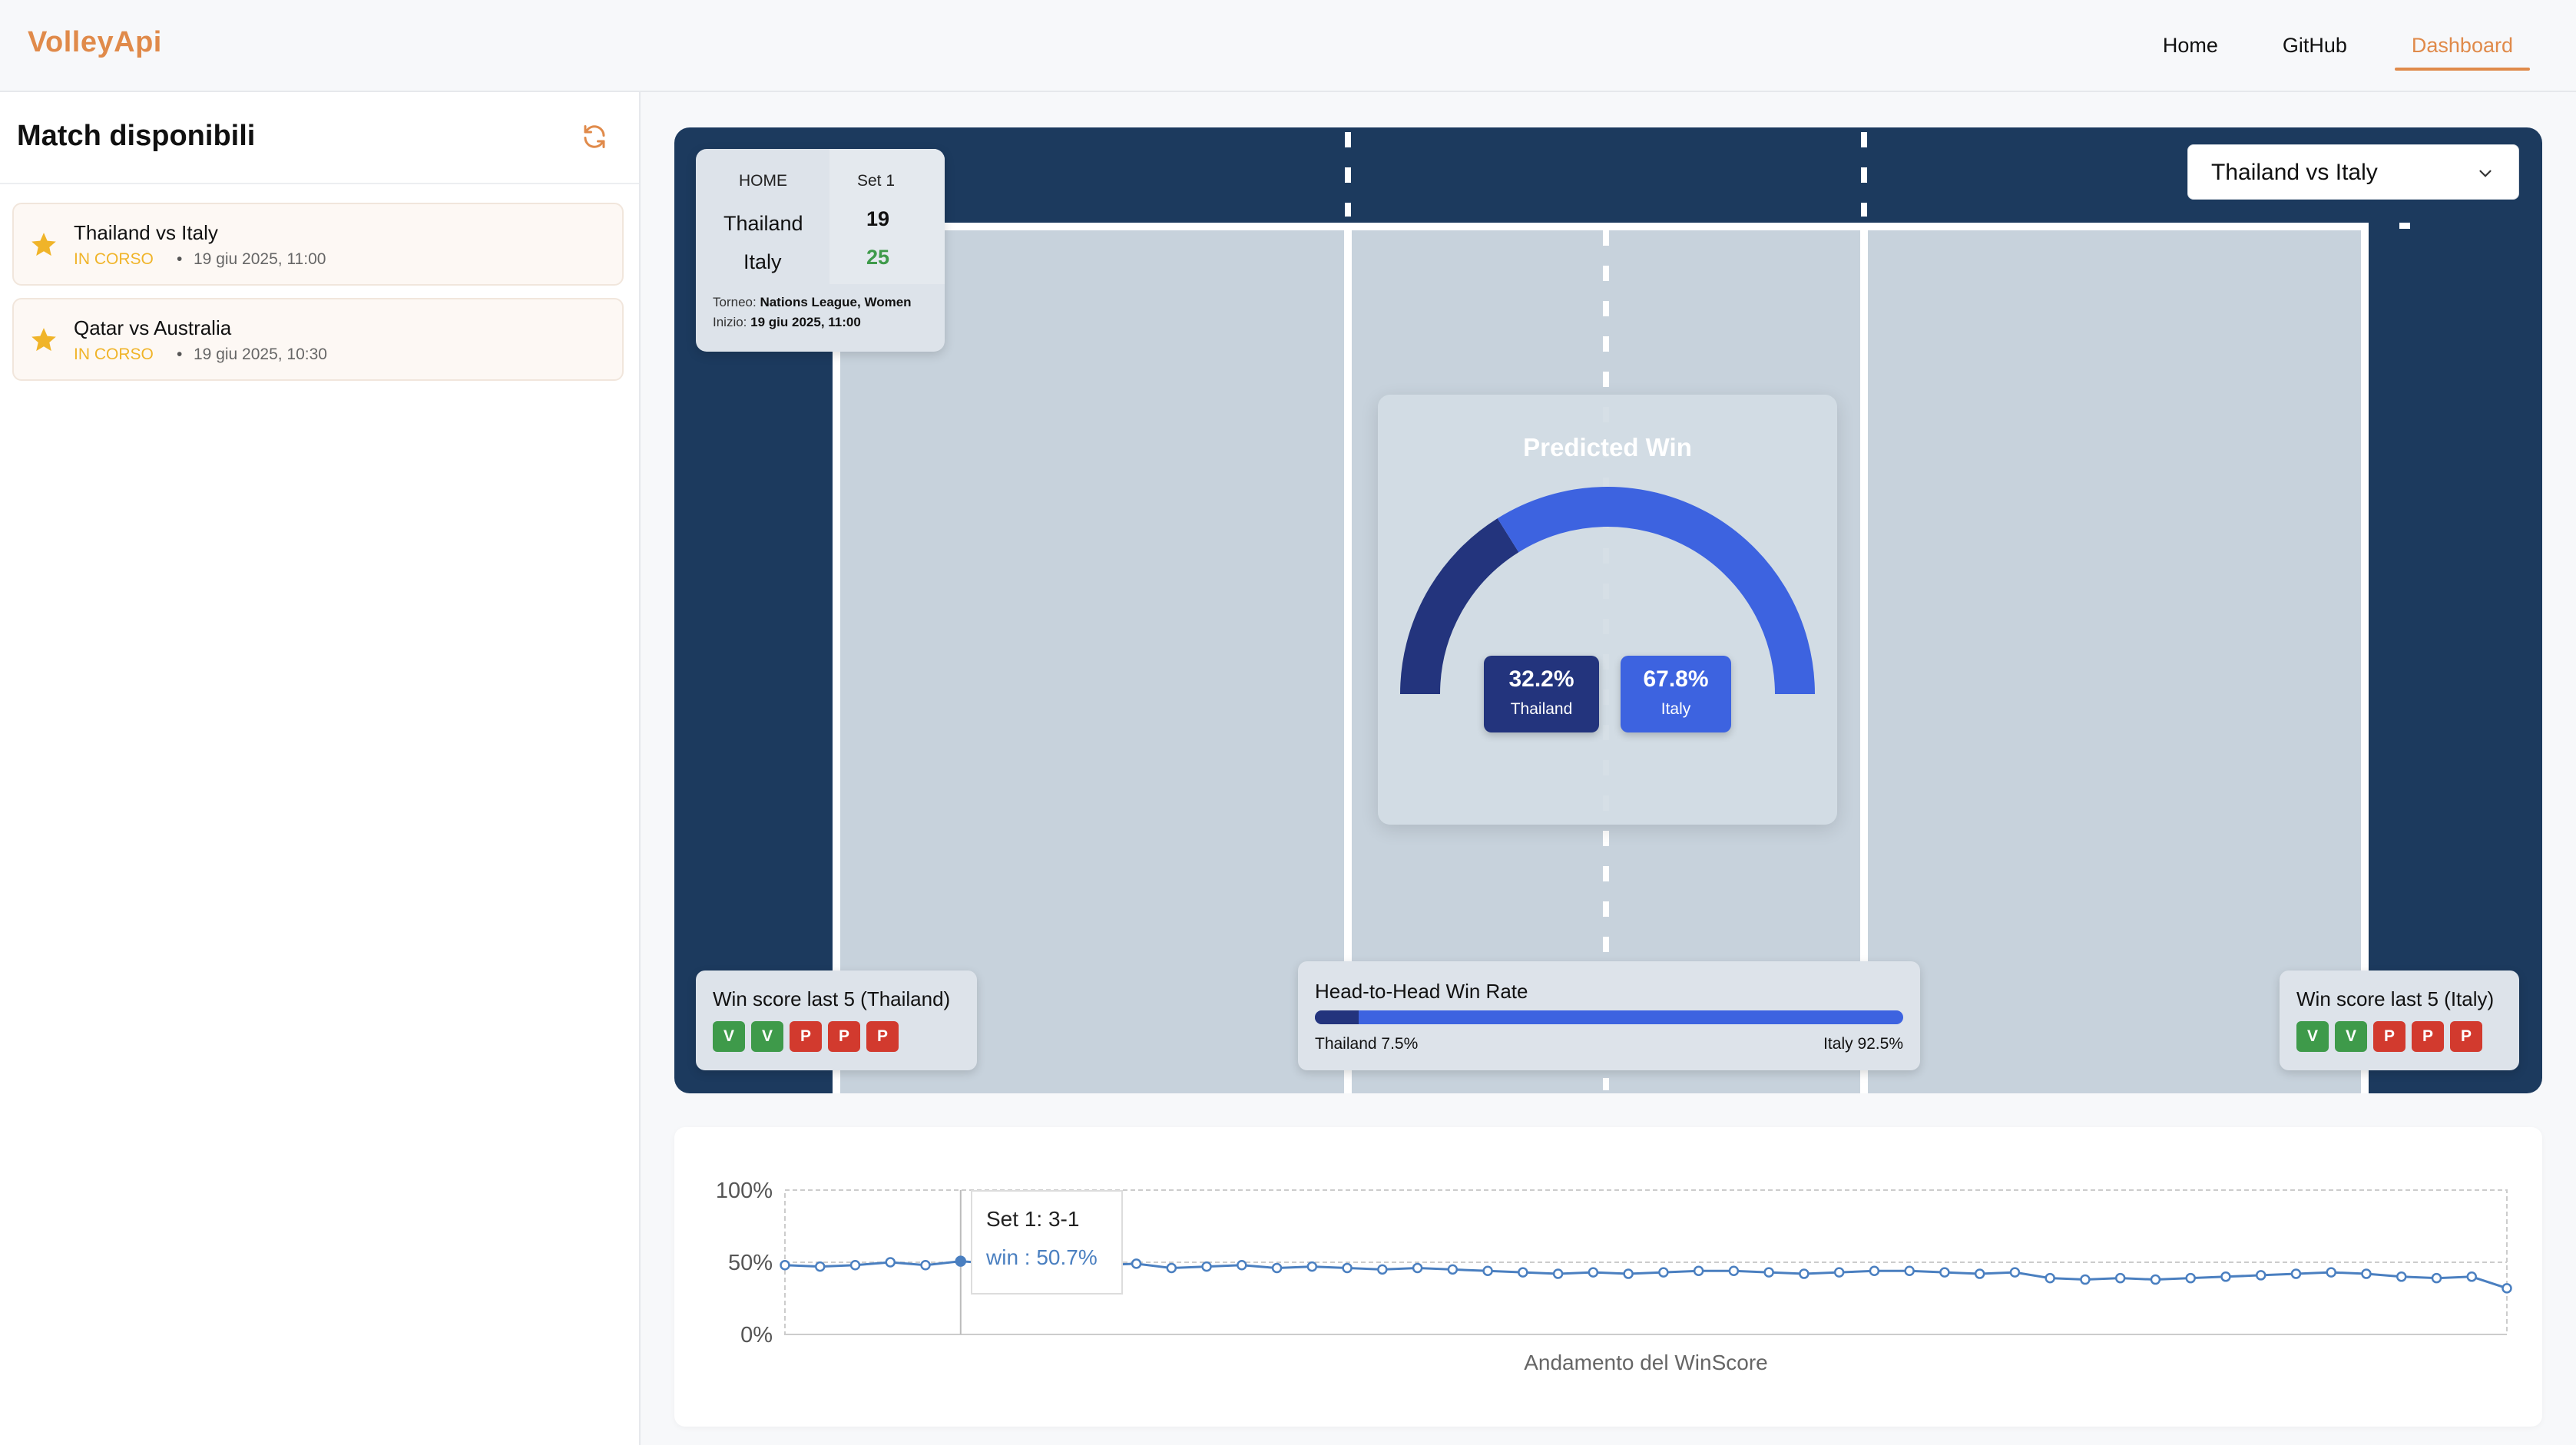 The width and height of the screenshot is (2576, 1445). What do you see at coordinates (878, 257) in the screenshot?
I see `away-set-score: 25` at bounding box center [878, 257].